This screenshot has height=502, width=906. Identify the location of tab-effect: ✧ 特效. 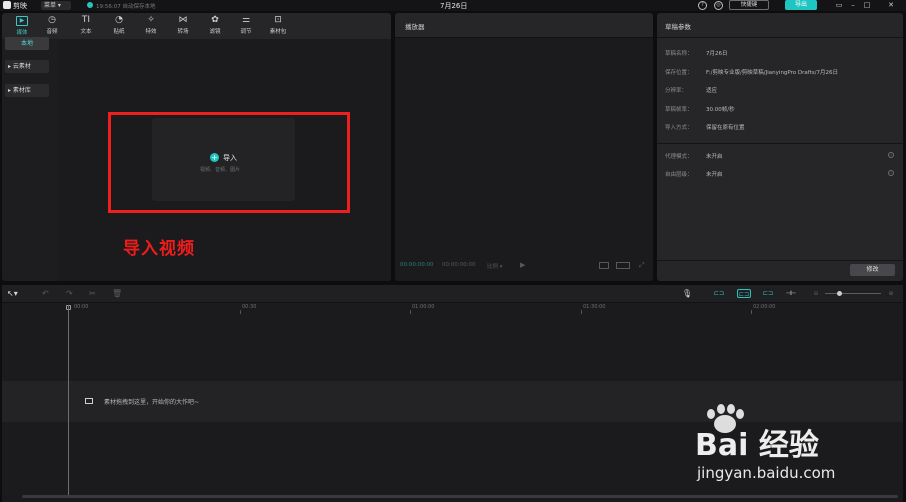
(151, 26).